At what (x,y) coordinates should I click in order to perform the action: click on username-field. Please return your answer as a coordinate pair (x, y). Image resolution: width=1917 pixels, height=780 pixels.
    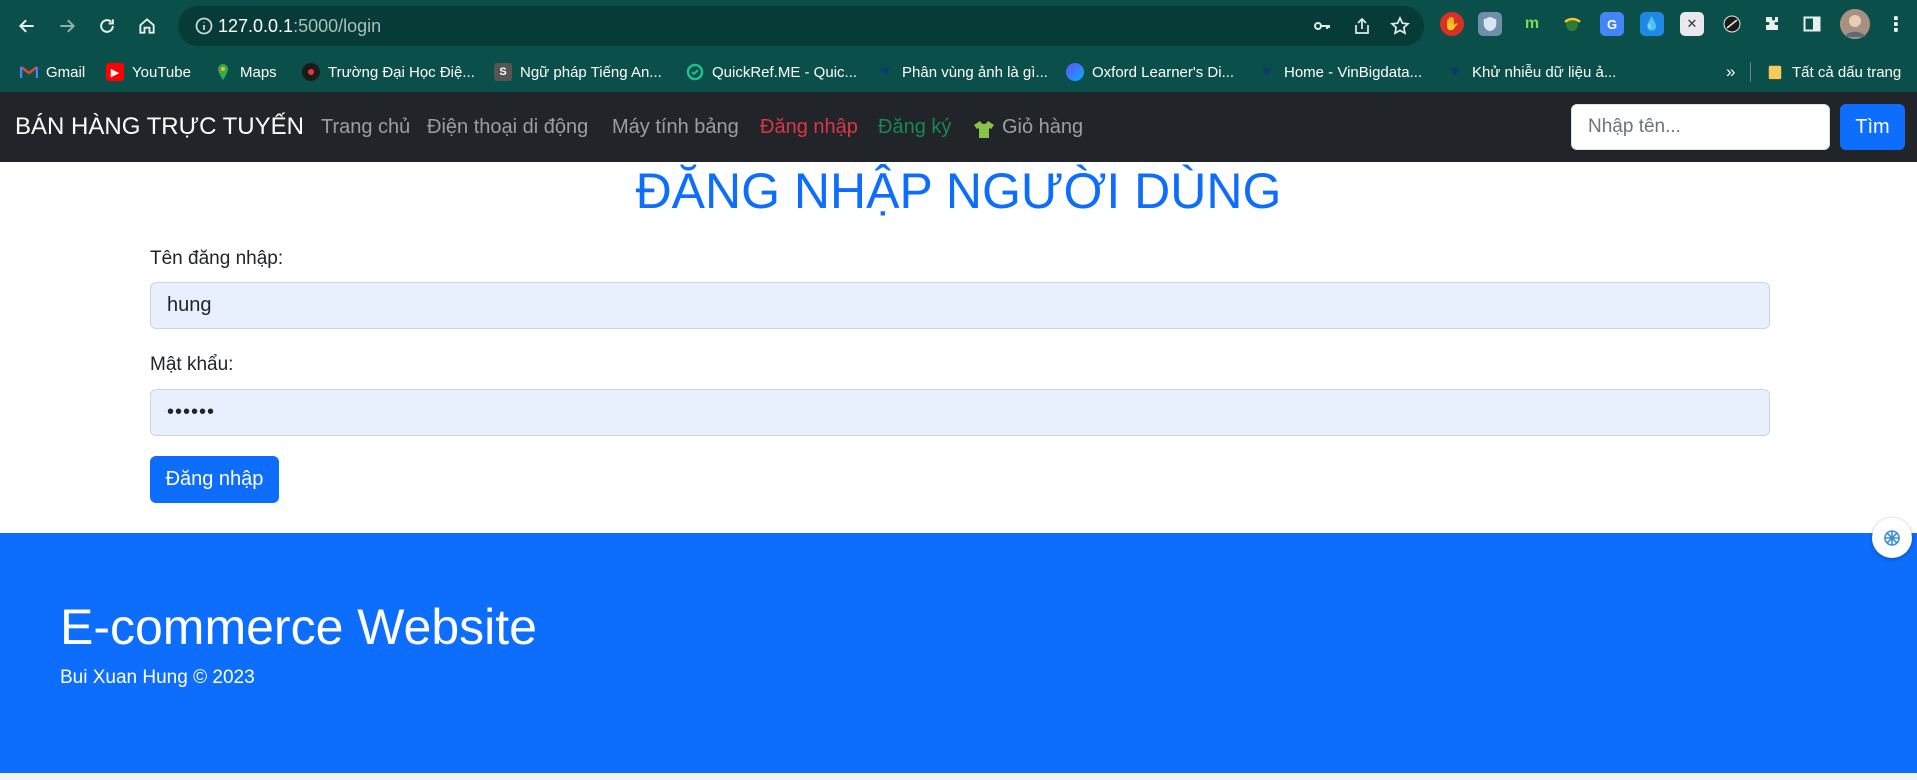
    Looking at the image, I should click on (960, 305).